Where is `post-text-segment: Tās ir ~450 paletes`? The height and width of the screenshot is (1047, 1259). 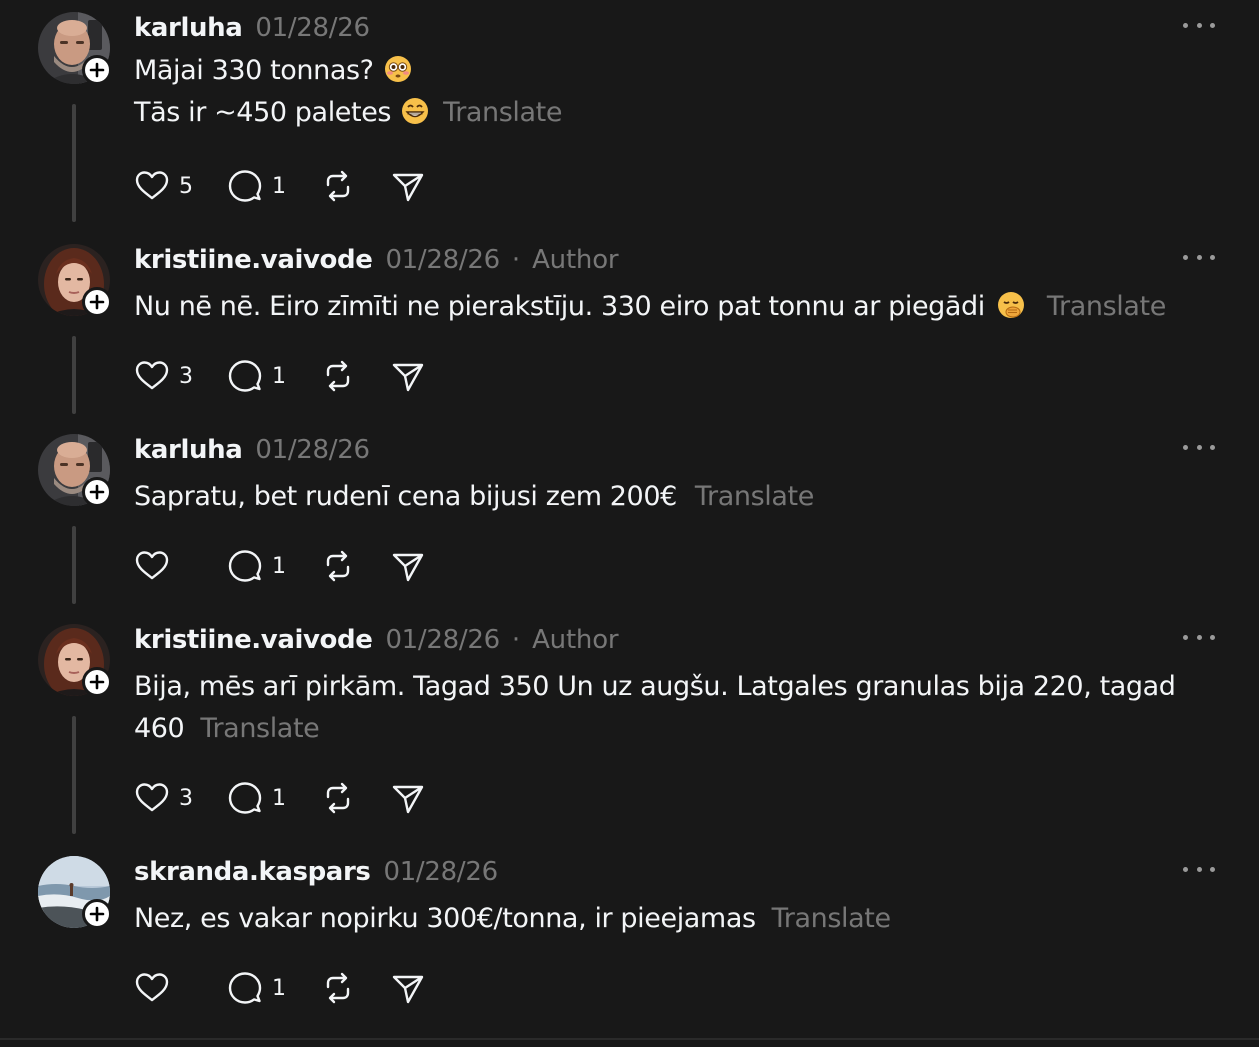 post-text-segment: Tās ir ~450 paletes is located at coordinates (263, 112).